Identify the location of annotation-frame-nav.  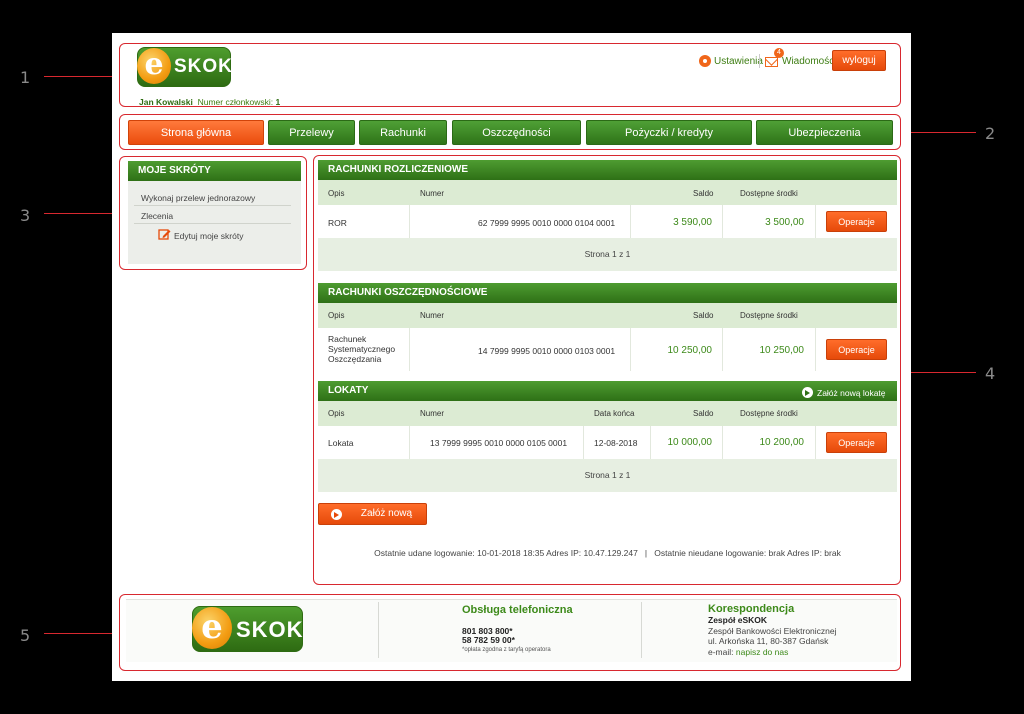
(510, 132).